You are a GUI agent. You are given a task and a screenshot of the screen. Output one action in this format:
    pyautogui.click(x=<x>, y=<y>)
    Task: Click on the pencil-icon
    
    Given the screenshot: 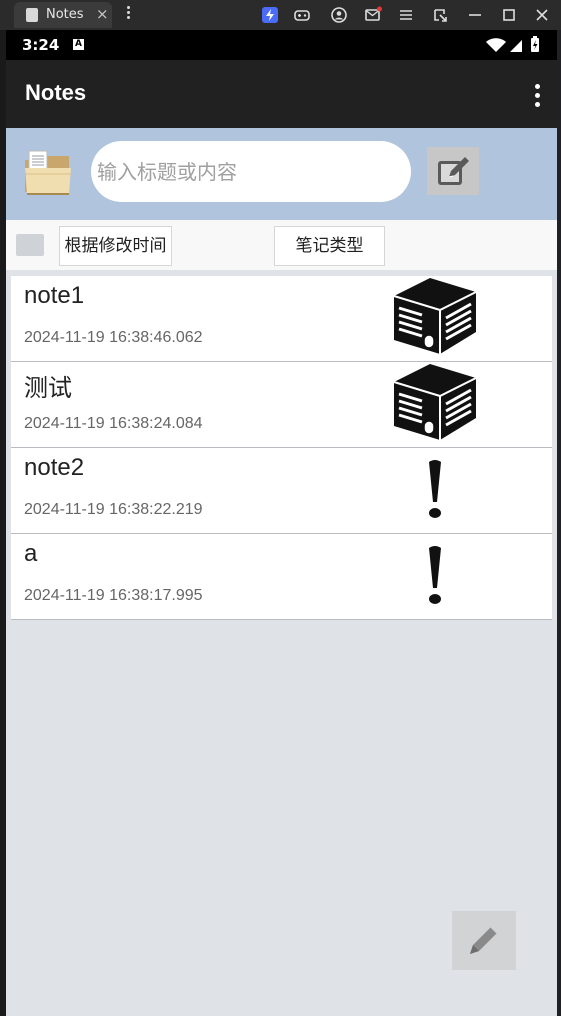 What is the action you would take?
    pyautogui.click(x=484, y=940)
    